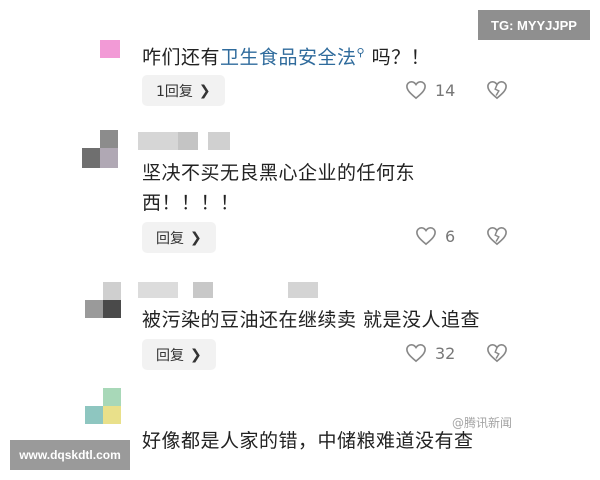  What do you see at coordinates (445, 353) in the screenshot?
I see `like-count: 32` at bounding box center [445, 353].